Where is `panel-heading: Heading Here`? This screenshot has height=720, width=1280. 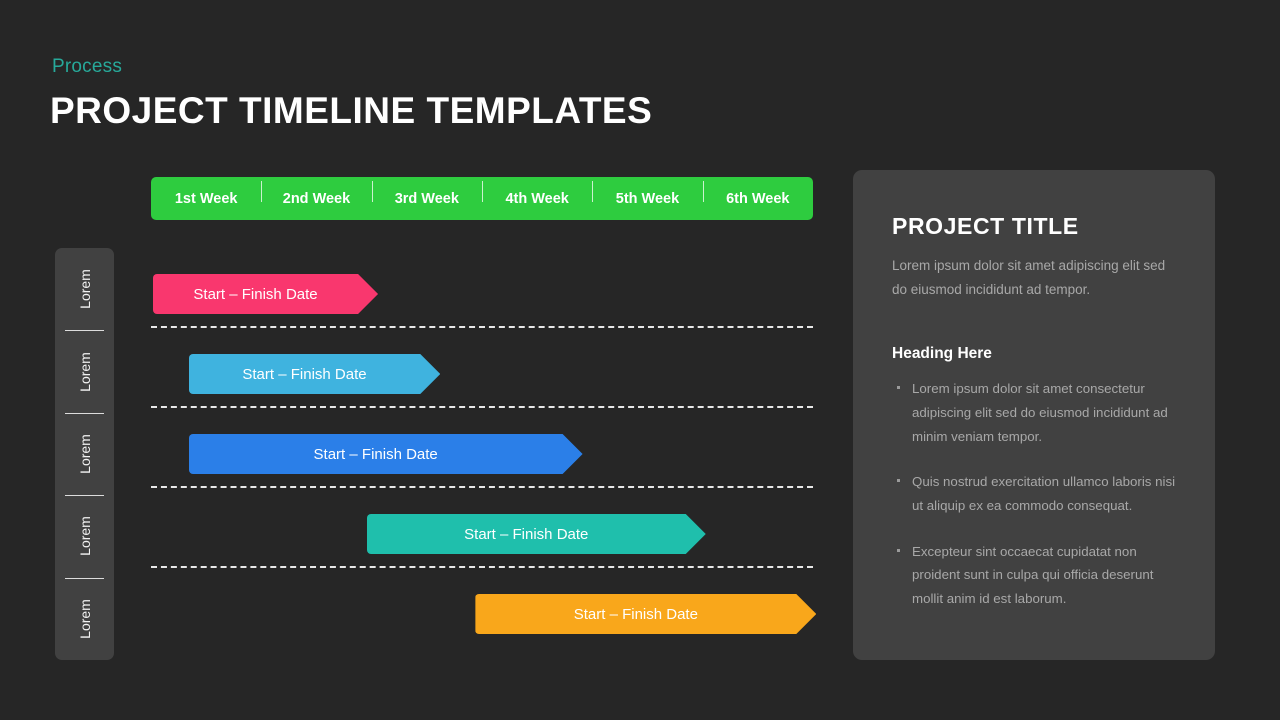 panel-heading: Heading Here is located at coordinates (942, 354).